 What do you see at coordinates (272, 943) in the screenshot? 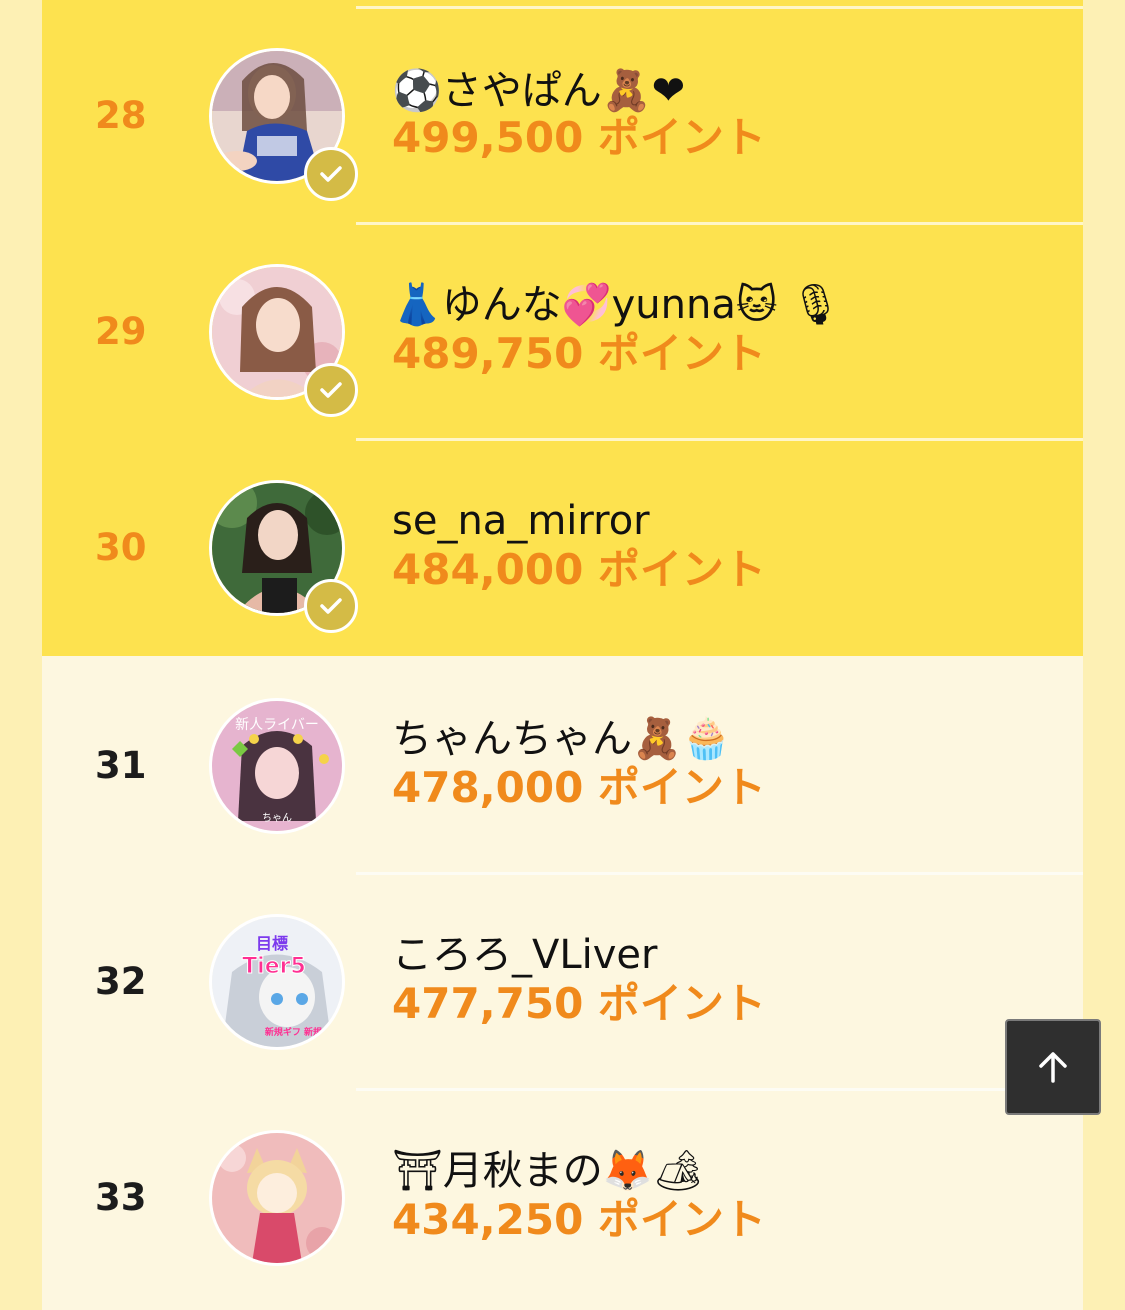
I see `avatar-caption: 目標` at bounding box center [272, 943].